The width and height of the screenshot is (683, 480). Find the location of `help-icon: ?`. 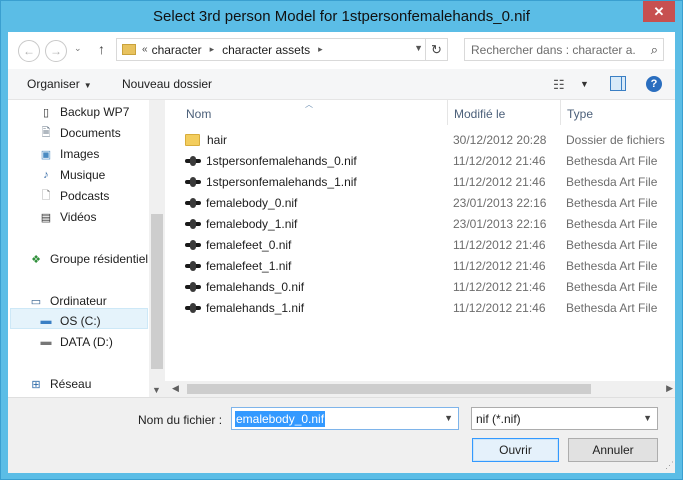

help-icon: ? is located at coordinates (654, 84).